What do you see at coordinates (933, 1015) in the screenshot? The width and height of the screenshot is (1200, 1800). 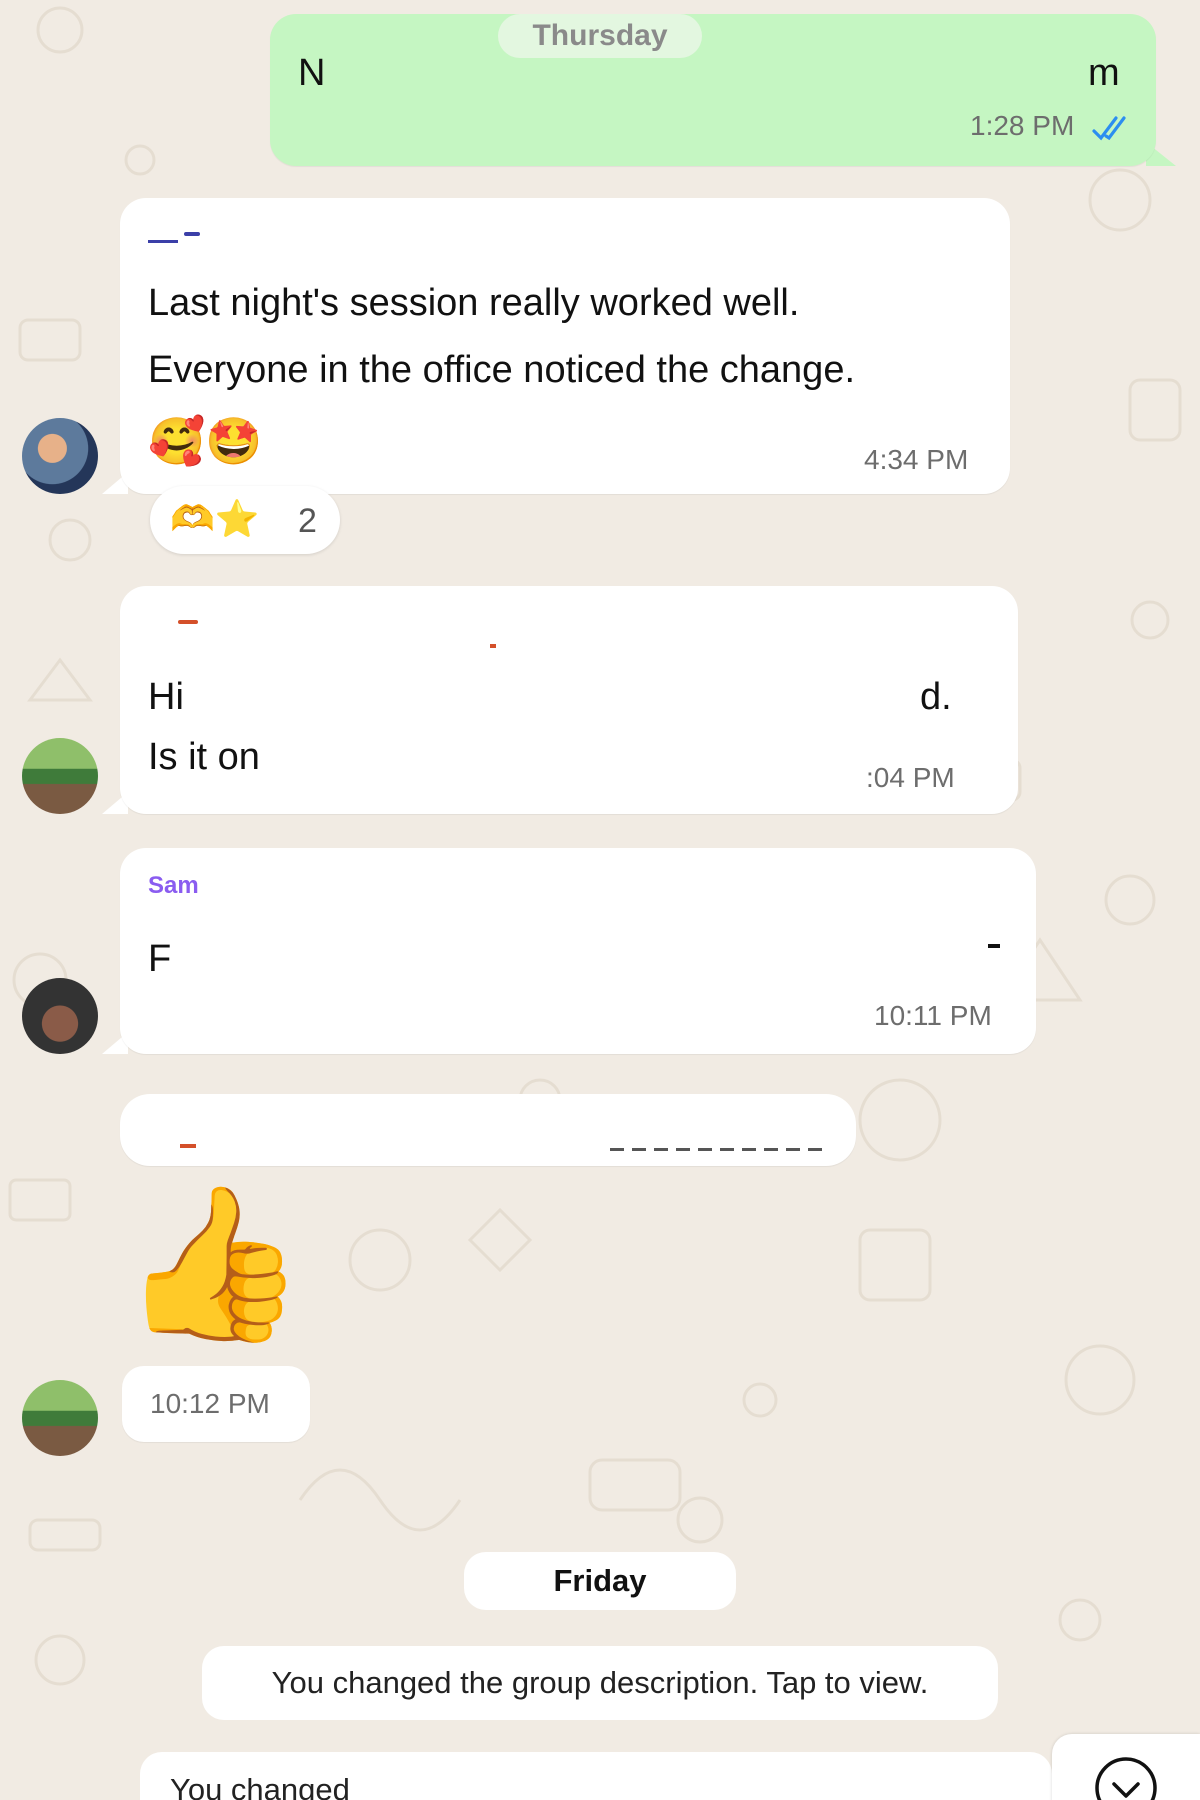 I see `message-time: 10:11 PM` at bounding box center [933, 1015].